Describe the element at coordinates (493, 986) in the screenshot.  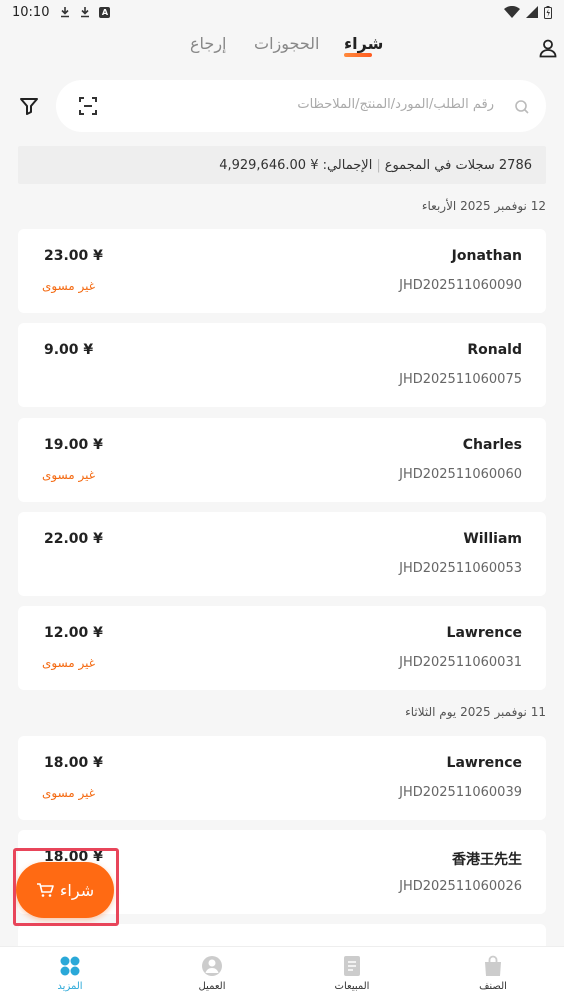
I see `nav-label: الصنف` at that location.